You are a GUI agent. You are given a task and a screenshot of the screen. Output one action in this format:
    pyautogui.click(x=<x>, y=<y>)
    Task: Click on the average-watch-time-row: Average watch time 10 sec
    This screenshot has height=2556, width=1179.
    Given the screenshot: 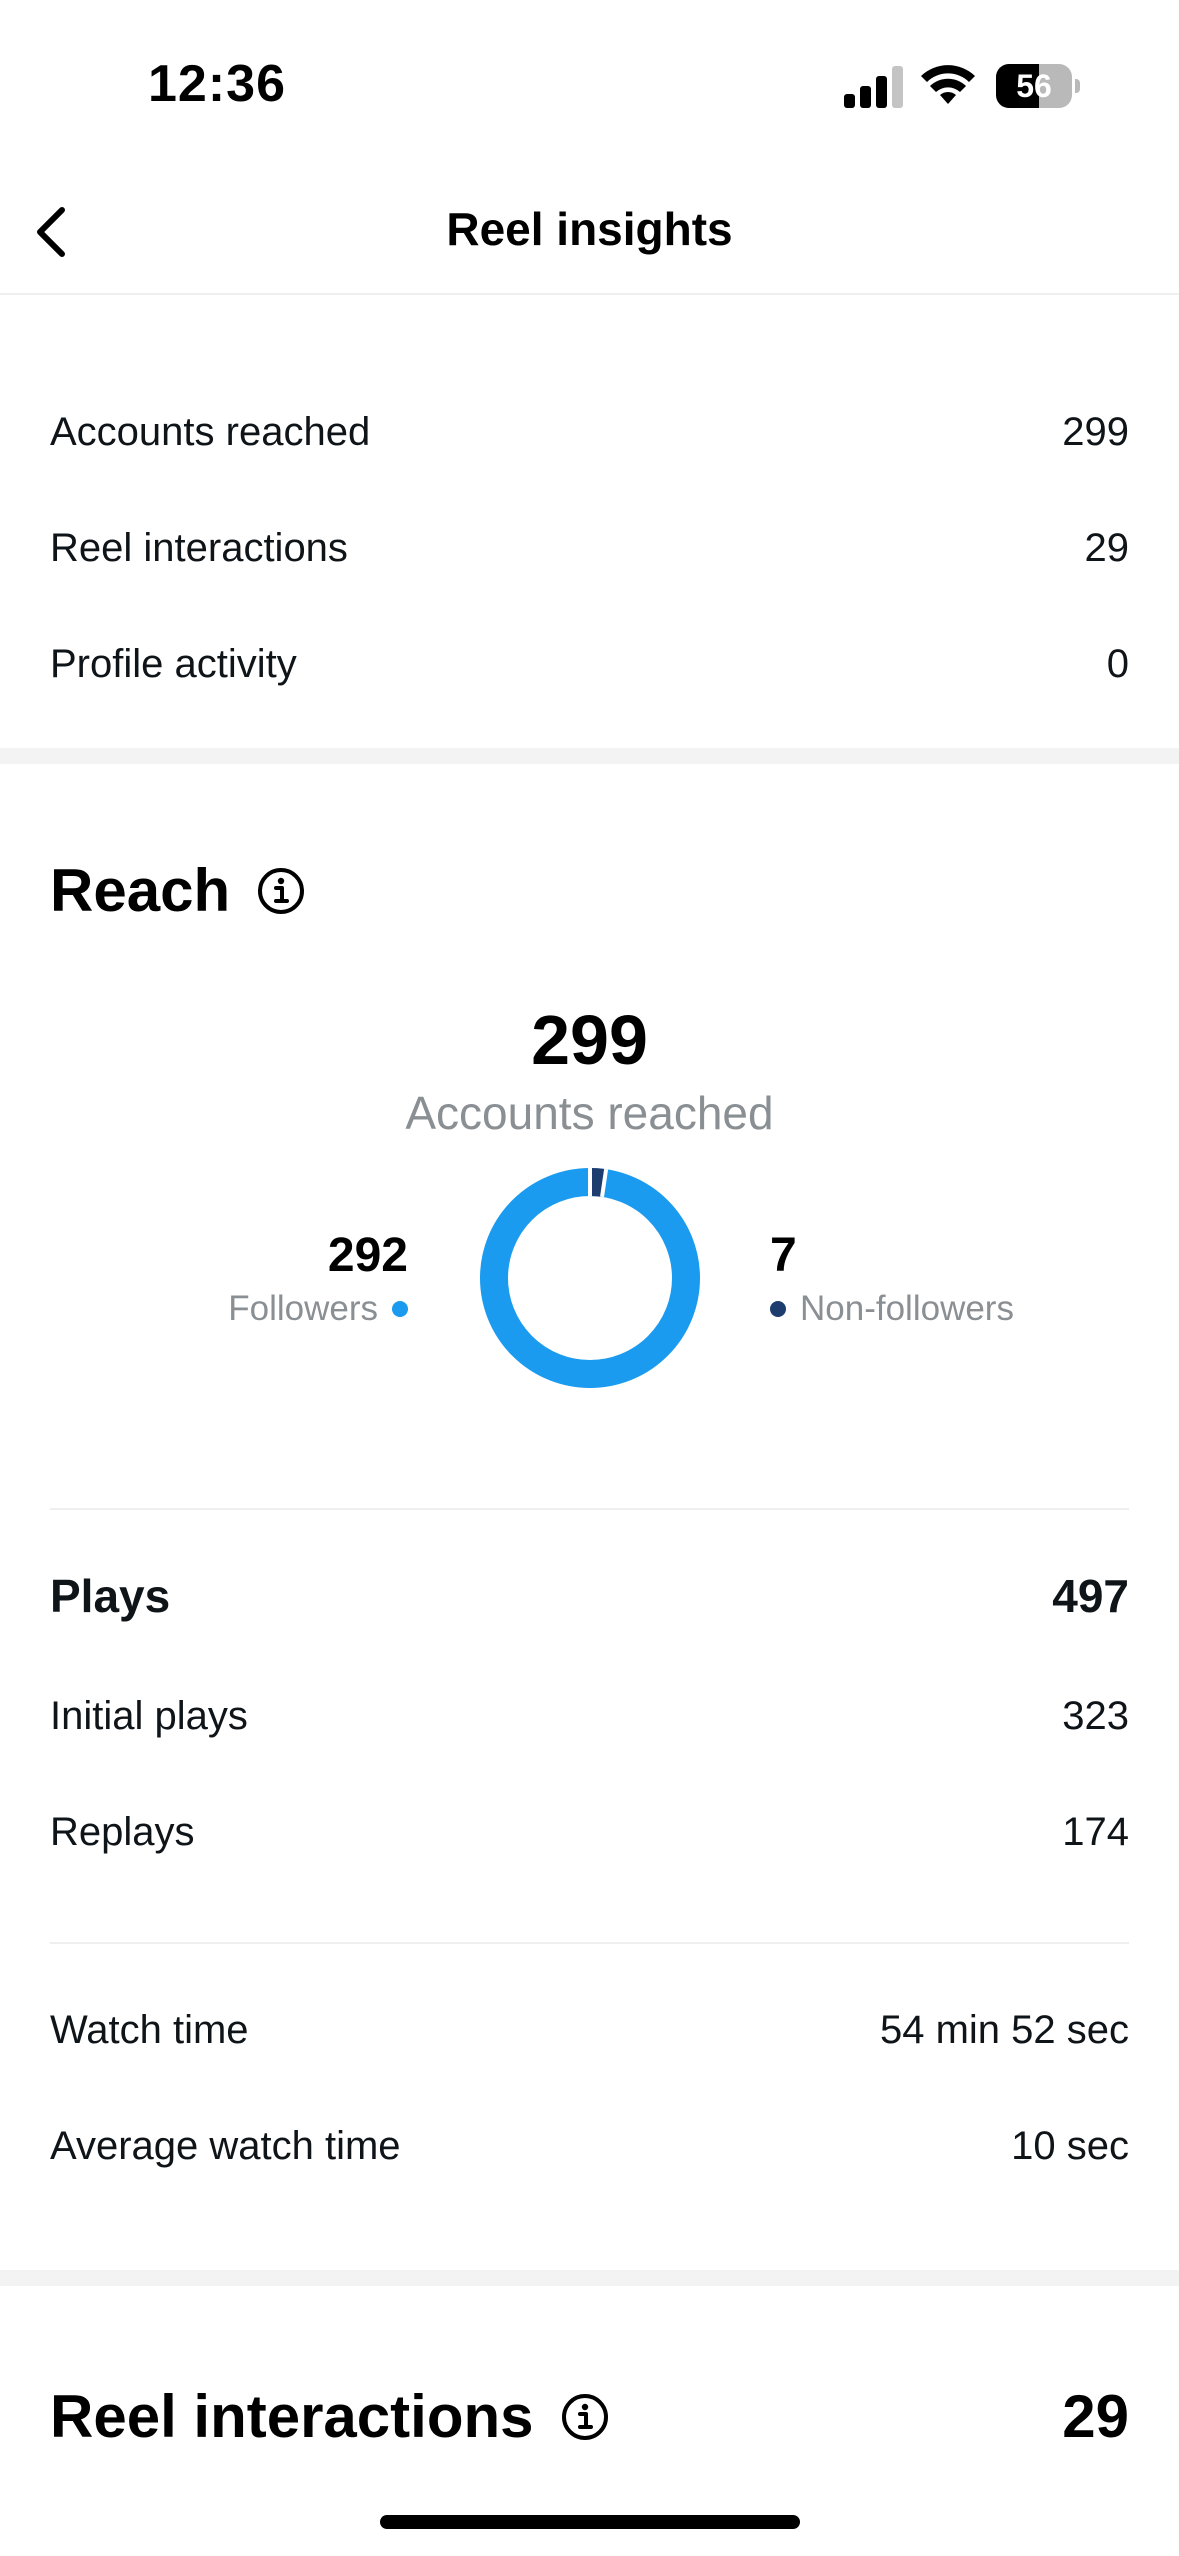 What is the action you would take?
    pyautogui.click(x=589, y=2146)
    